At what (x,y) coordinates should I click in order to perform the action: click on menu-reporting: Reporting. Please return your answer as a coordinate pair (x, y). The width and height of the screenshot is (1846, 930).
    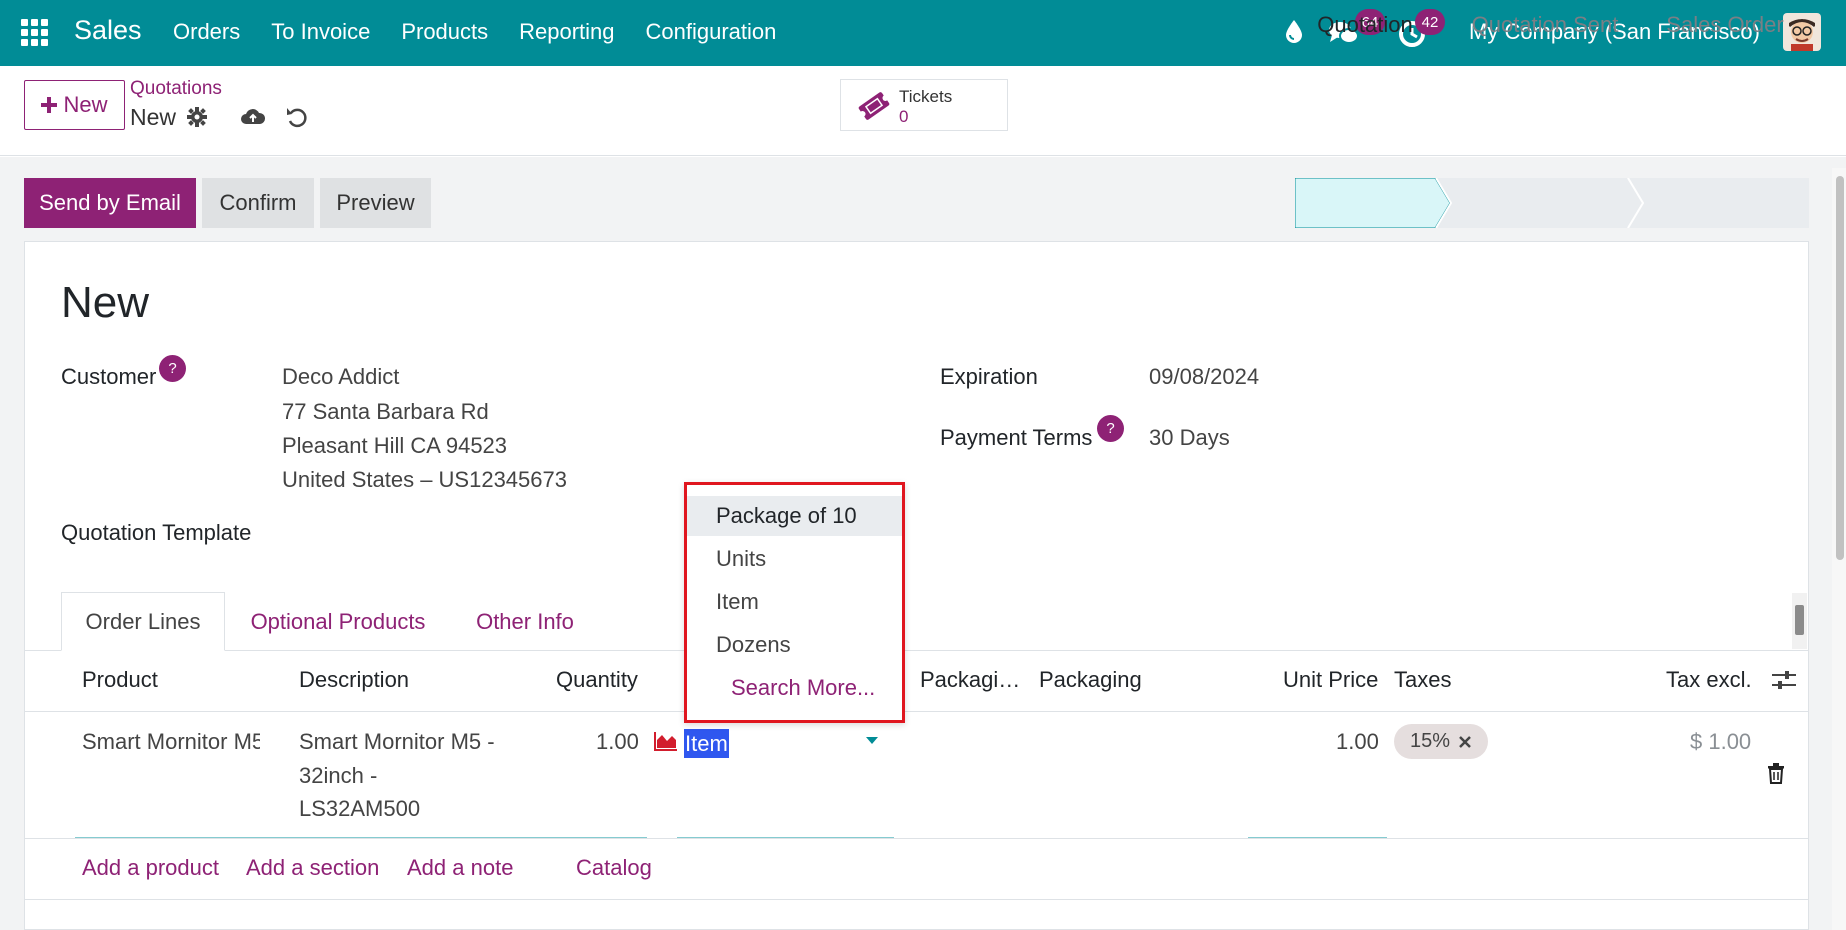
    Looking at the image, I should click on (566, 32).